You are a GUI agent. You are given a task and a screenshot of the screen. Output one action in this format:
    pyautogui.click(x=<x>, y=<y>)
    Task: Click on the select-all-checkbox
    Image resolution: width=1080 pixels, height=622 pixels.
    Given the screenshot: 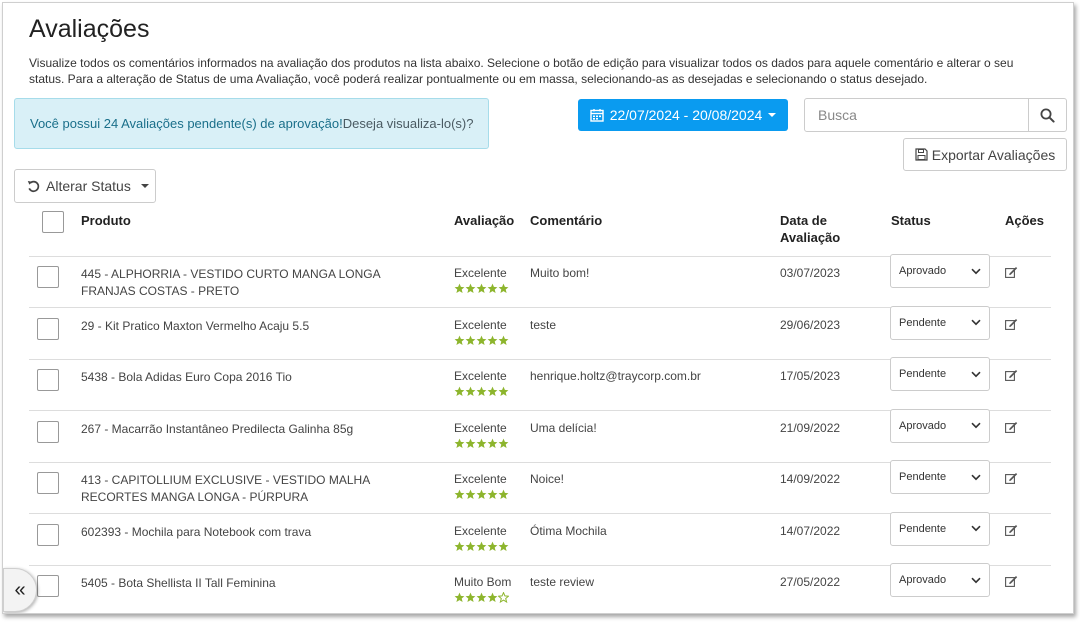 What is the action you would take?
    pyautogui.click(x=53, y=222)
    